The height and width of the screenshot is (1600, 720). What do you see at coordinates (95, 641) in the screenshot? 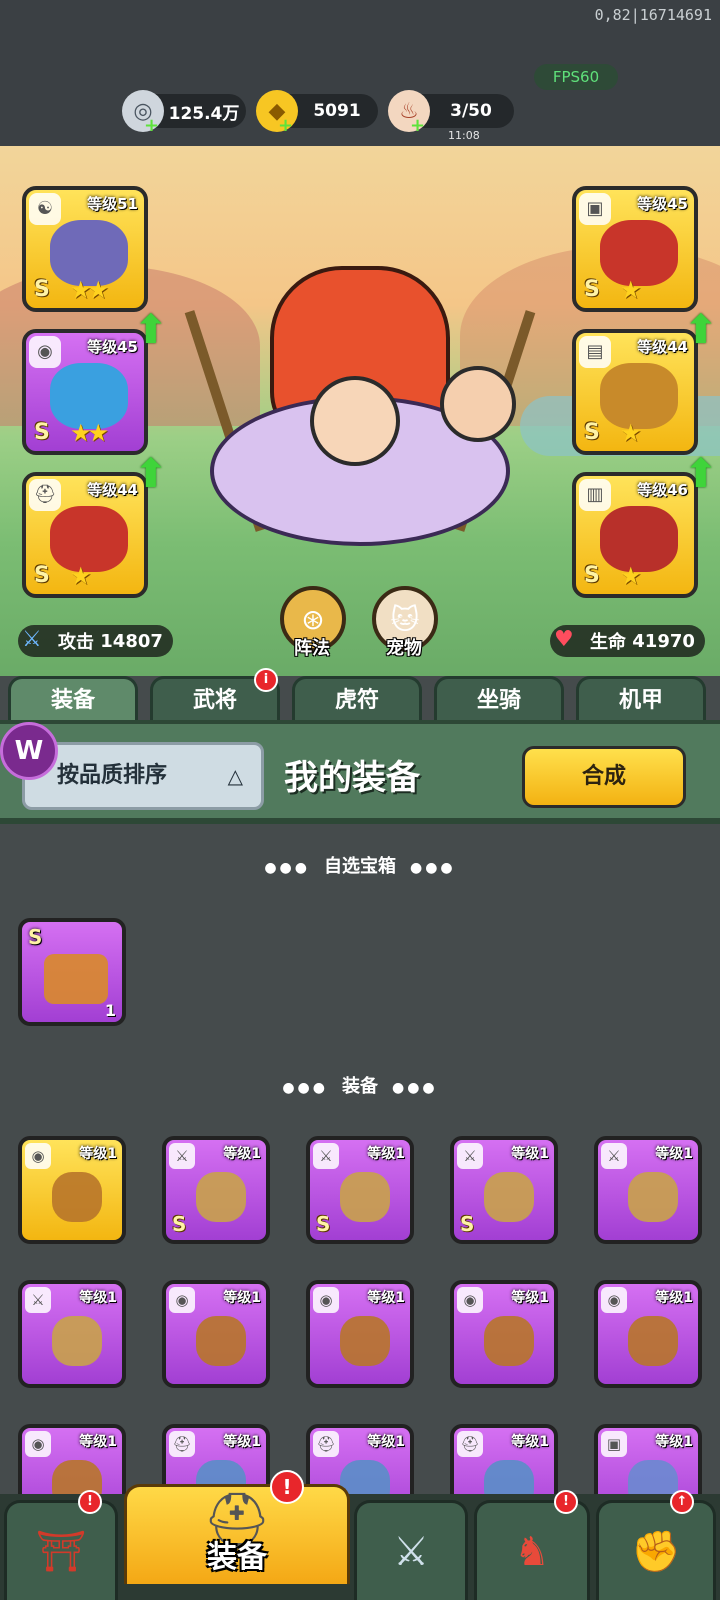
I see `attack-stat: ⚔ 攻击 14807` at bounding box center [95, 641].